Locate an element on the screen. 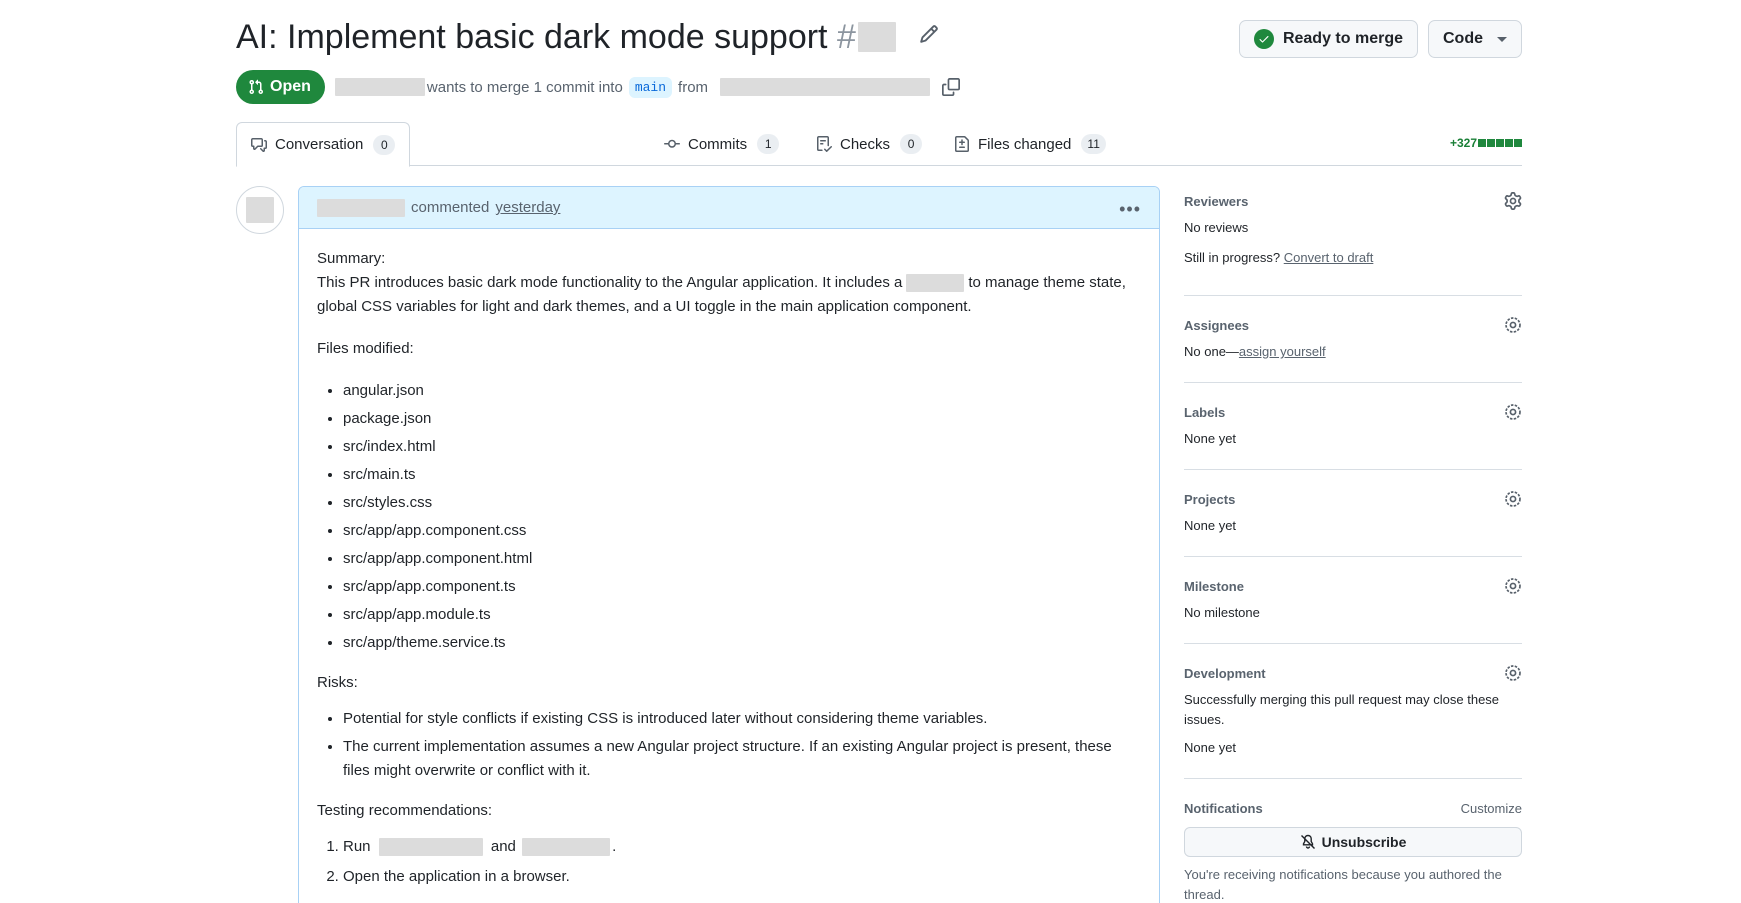  list-item: src/app/app.component.html is located at coordinates (742, 559).